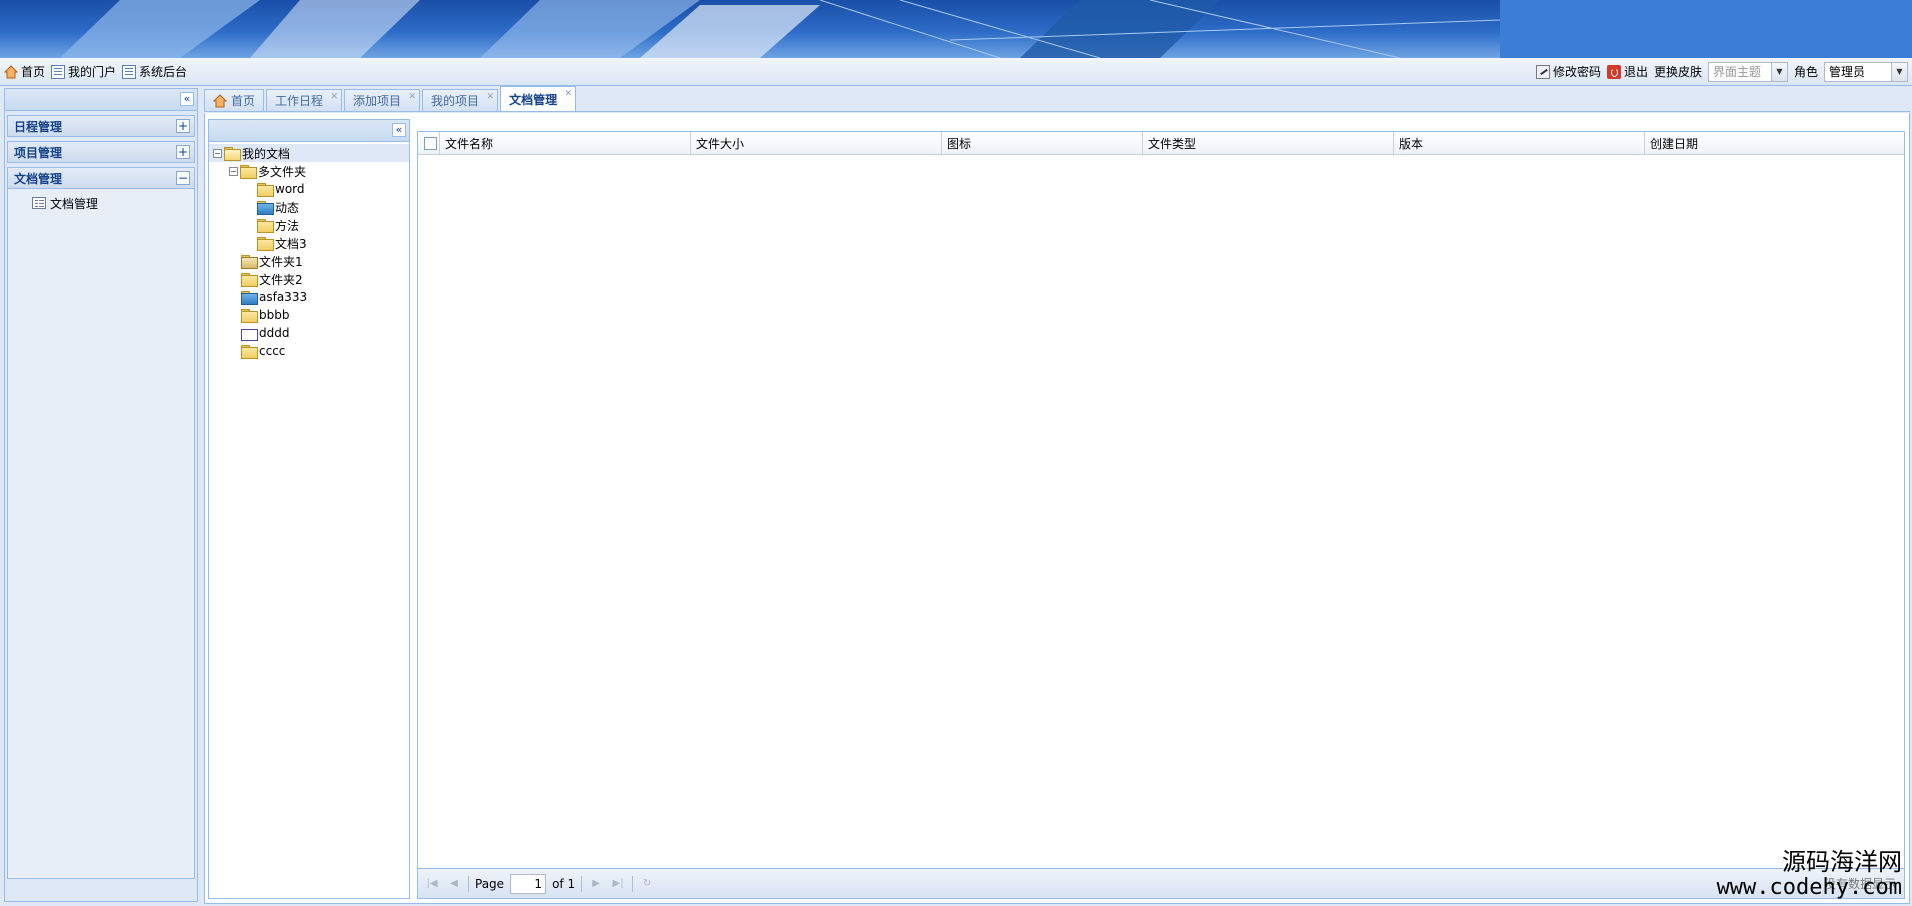 This screenshot has height=906, width=1912. Describe the element at coordinates (266, 153) in the screenshot. I see `tree-node-label: 我的文档` at that location.